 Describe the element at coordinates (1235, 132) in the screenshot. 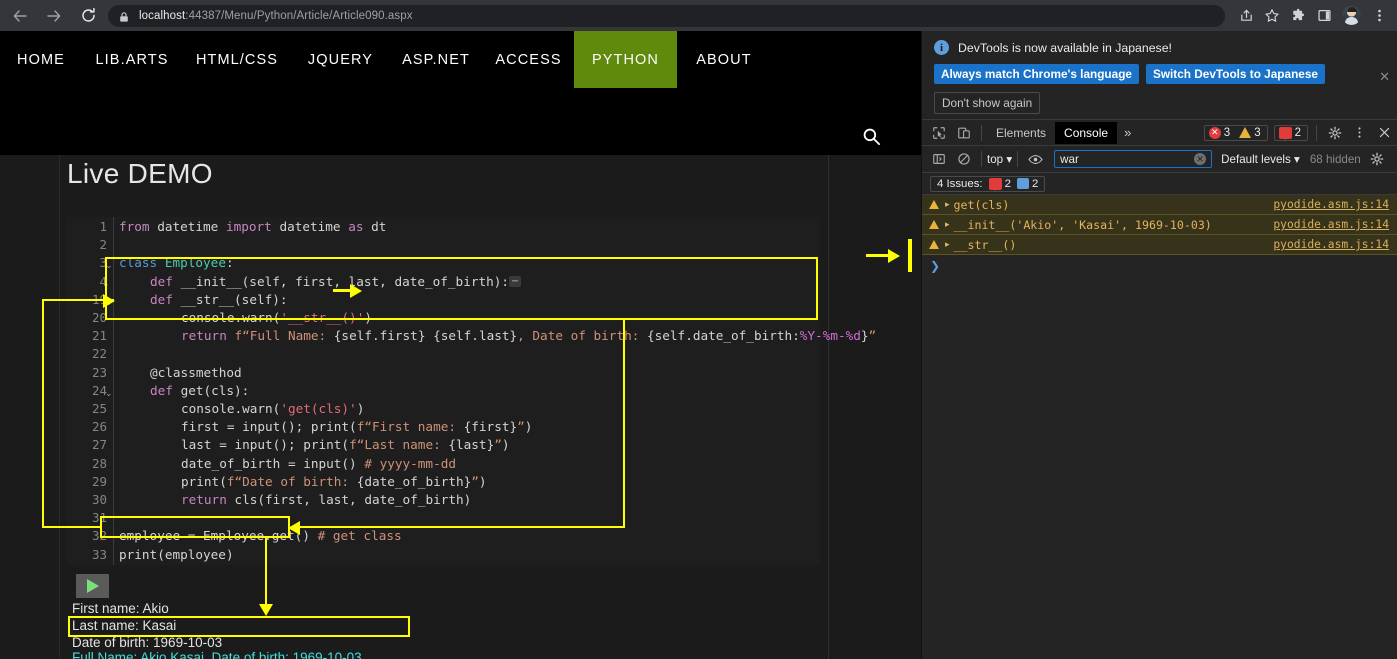

I see `error-warning-badge: ✕ 3 3` at that location.